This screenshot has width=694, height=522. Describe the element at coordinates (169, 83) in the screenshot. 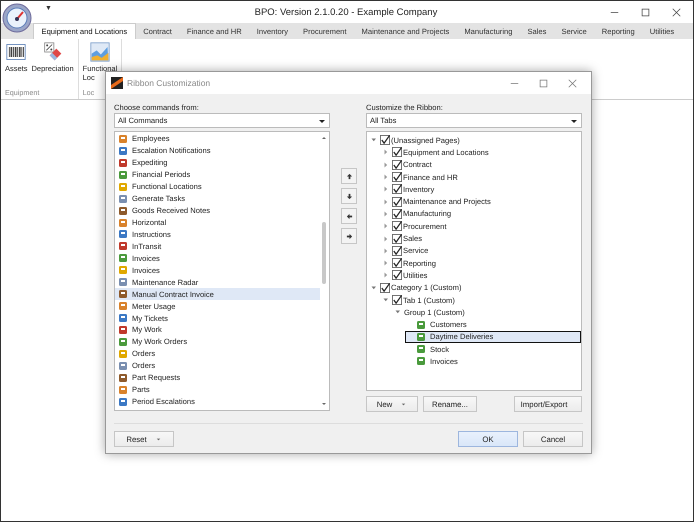

I see `dialog-title: Ribbon Customization` at that location.